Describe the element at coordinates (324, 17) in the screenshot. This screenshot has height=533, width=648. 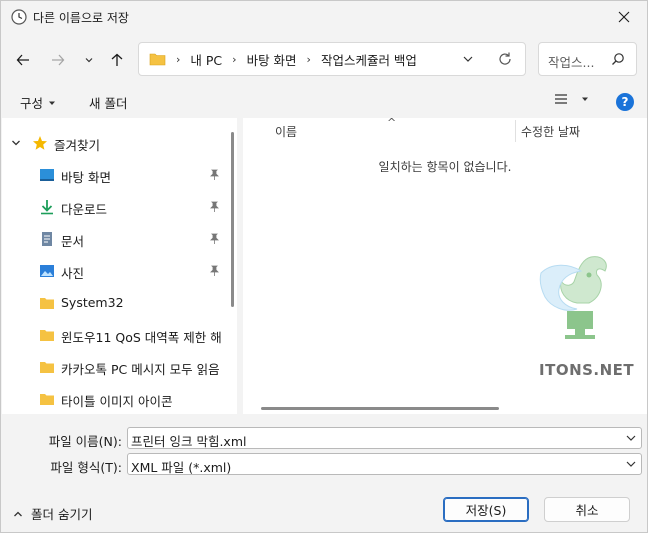
I see `title-bar: 다른 이름으로 저장` at that location.